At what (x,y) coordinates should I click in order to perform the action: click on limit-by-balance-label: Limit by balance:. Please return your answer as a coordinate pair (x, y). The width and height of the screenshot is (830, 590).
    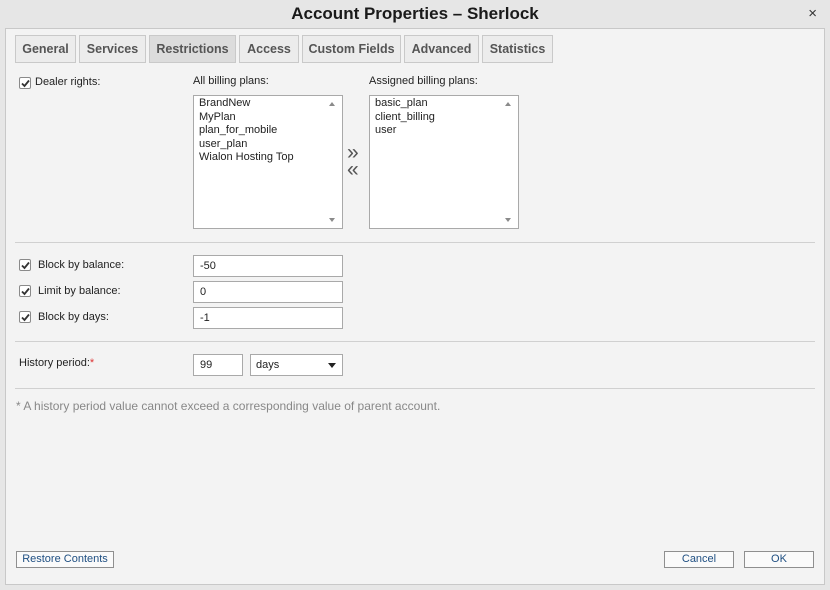
    Looking at the image, I should click on (79, 291).